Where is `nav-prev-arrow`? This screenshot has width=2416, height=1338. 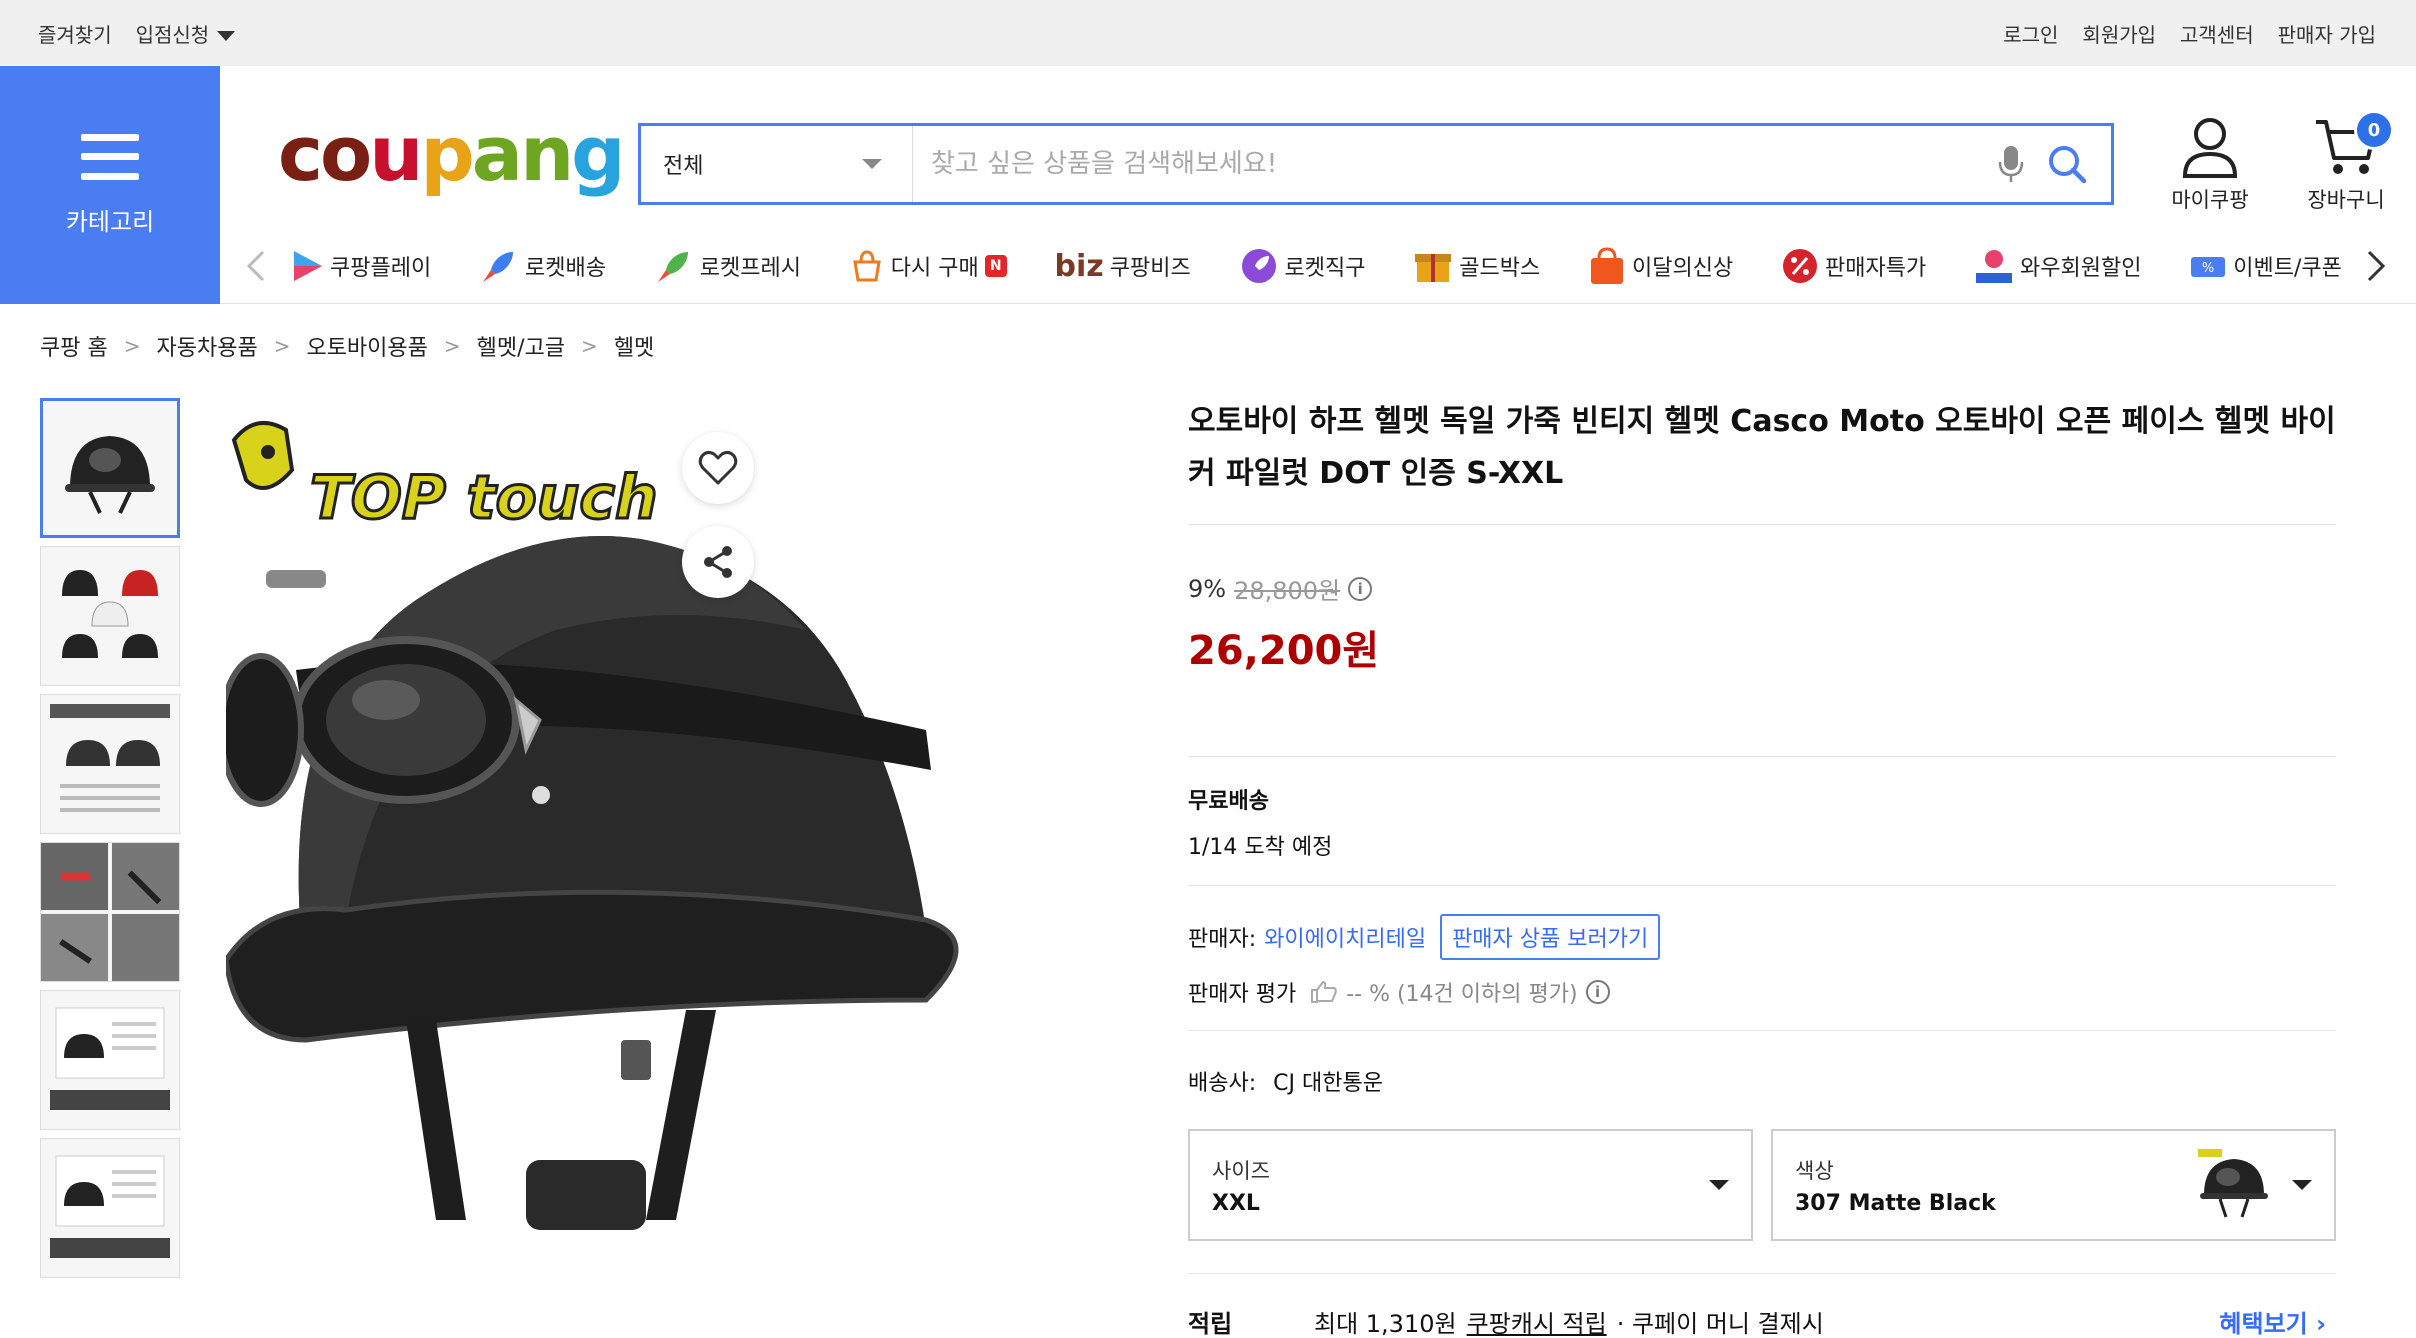
nav-prev-arrow is located at coordinates (256, 266).